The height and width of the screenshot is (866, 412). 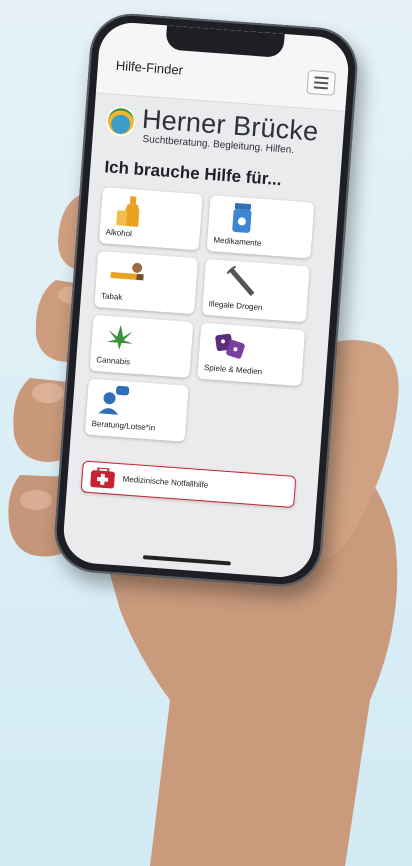 What do you see at coordinates (128, 211) in the screenshot?
I see `bottle-icon` at bounding box center [128, 211].